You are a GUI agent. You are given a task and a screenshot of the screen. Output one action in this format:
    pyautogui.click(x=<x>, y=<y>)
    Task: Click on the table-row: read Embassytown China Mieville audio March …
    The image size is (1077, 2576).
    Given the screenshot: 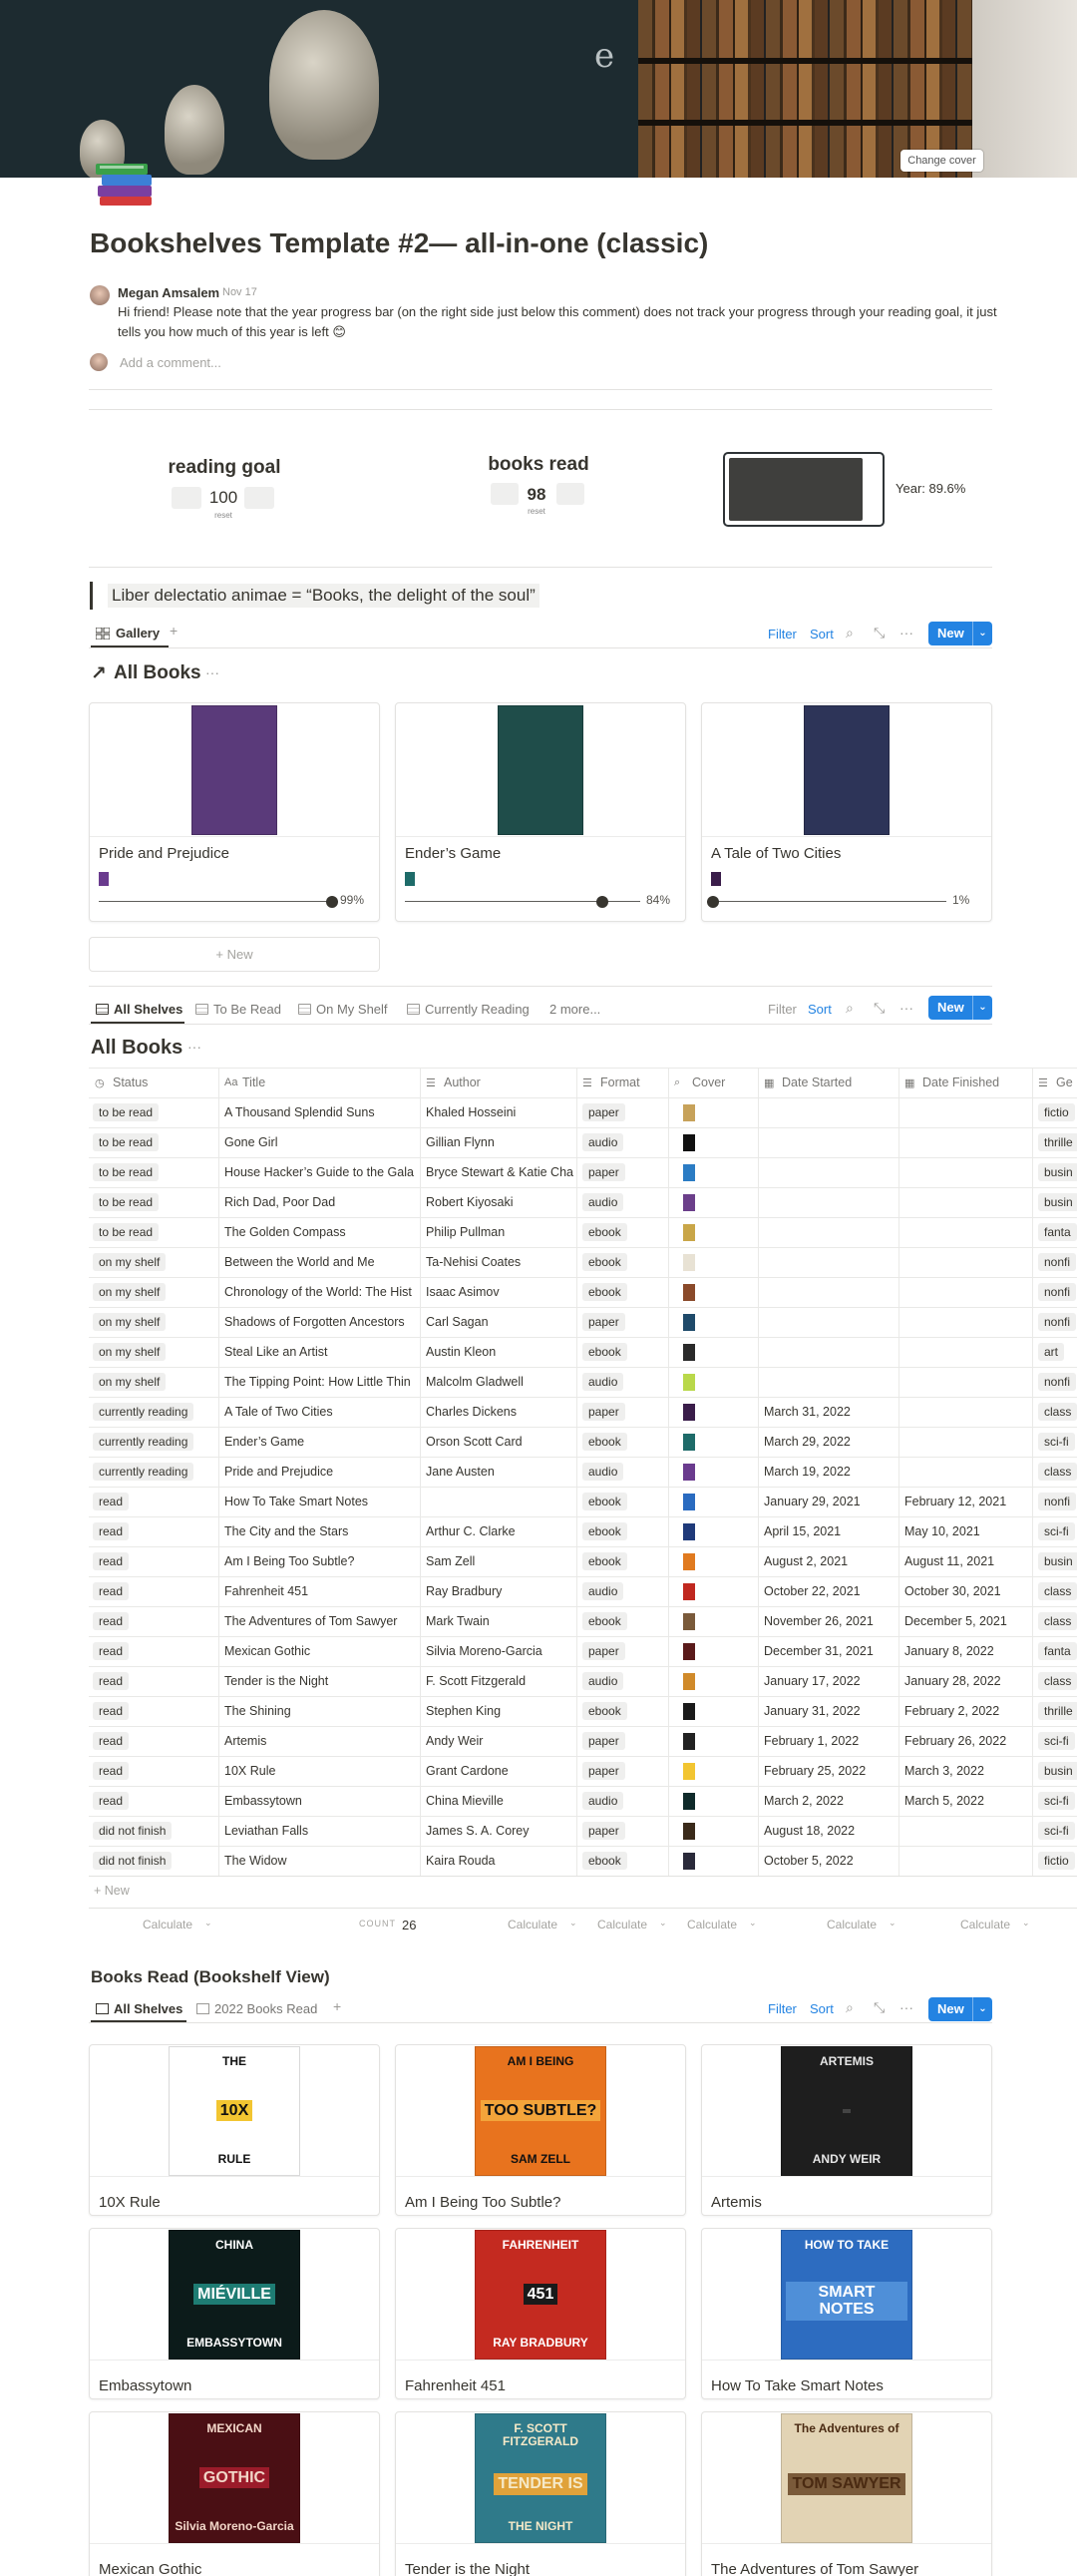 What is the action you would take?
    pyautogui.click(x=583, y=1801)
    